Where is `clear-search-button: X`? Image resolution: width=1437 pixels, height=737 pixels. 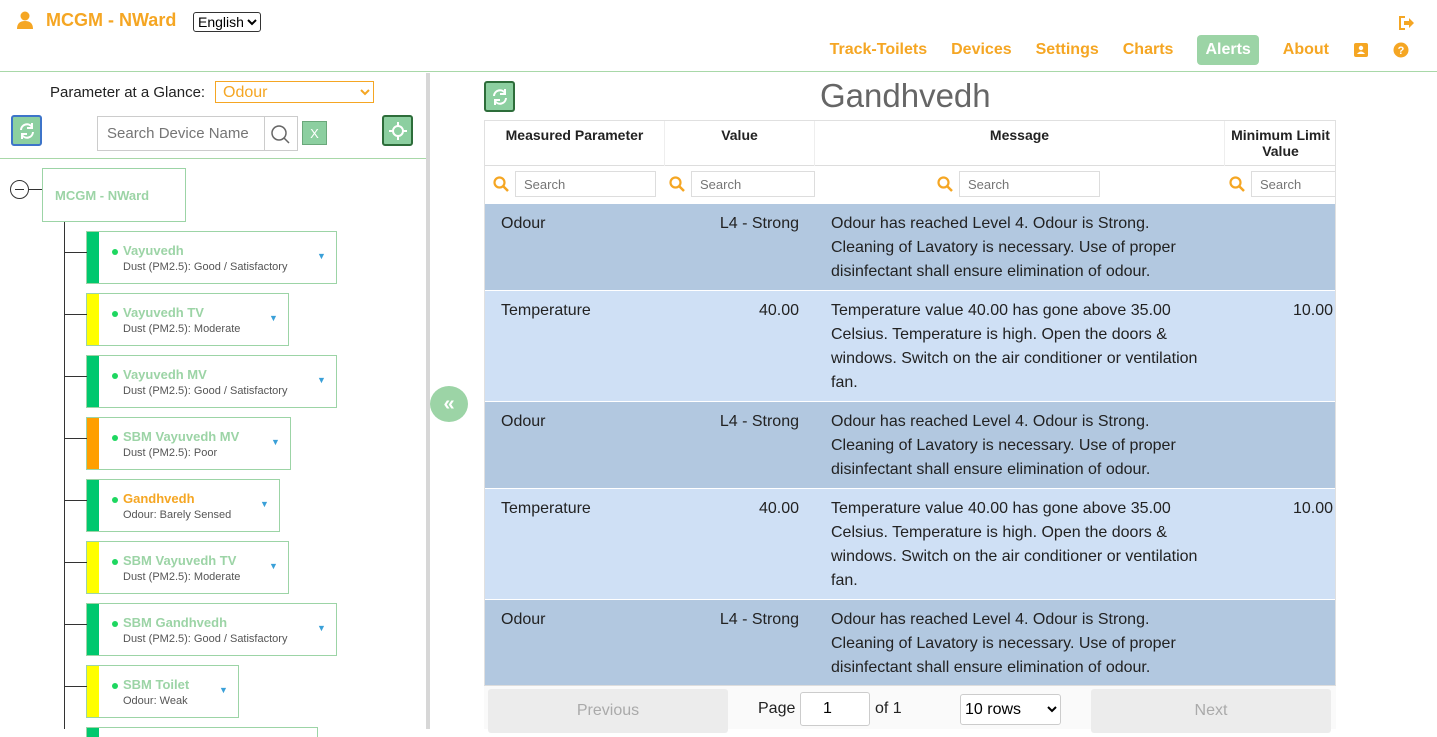 clear-search-button: X is located at coordinates (314, 133).